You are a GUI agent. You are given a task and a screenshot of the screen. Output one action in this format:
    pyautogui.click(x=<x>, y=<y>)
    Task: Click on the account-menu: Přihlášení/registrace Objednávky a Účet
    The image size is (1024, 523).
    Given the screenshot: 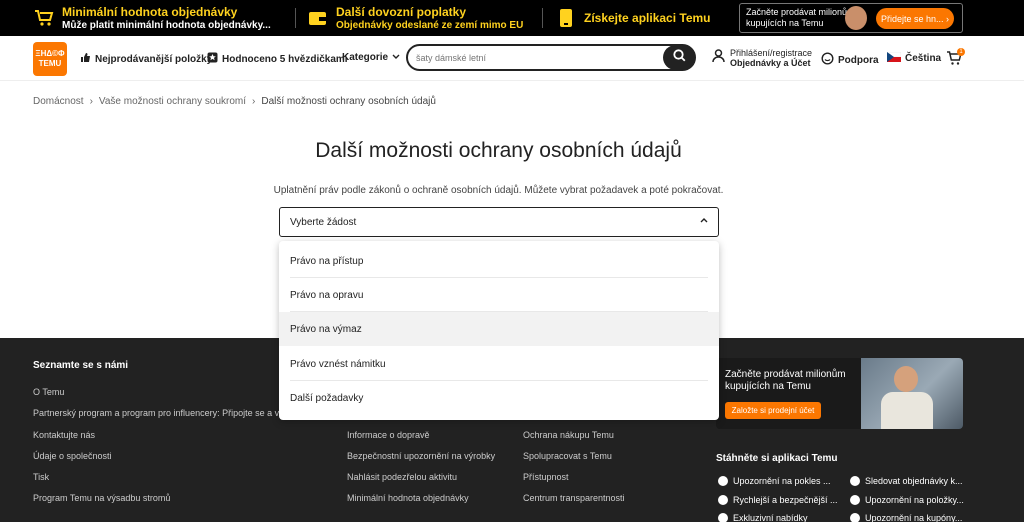 What is the action you would take?
    pyautogui.click(x=762, y=58)
    